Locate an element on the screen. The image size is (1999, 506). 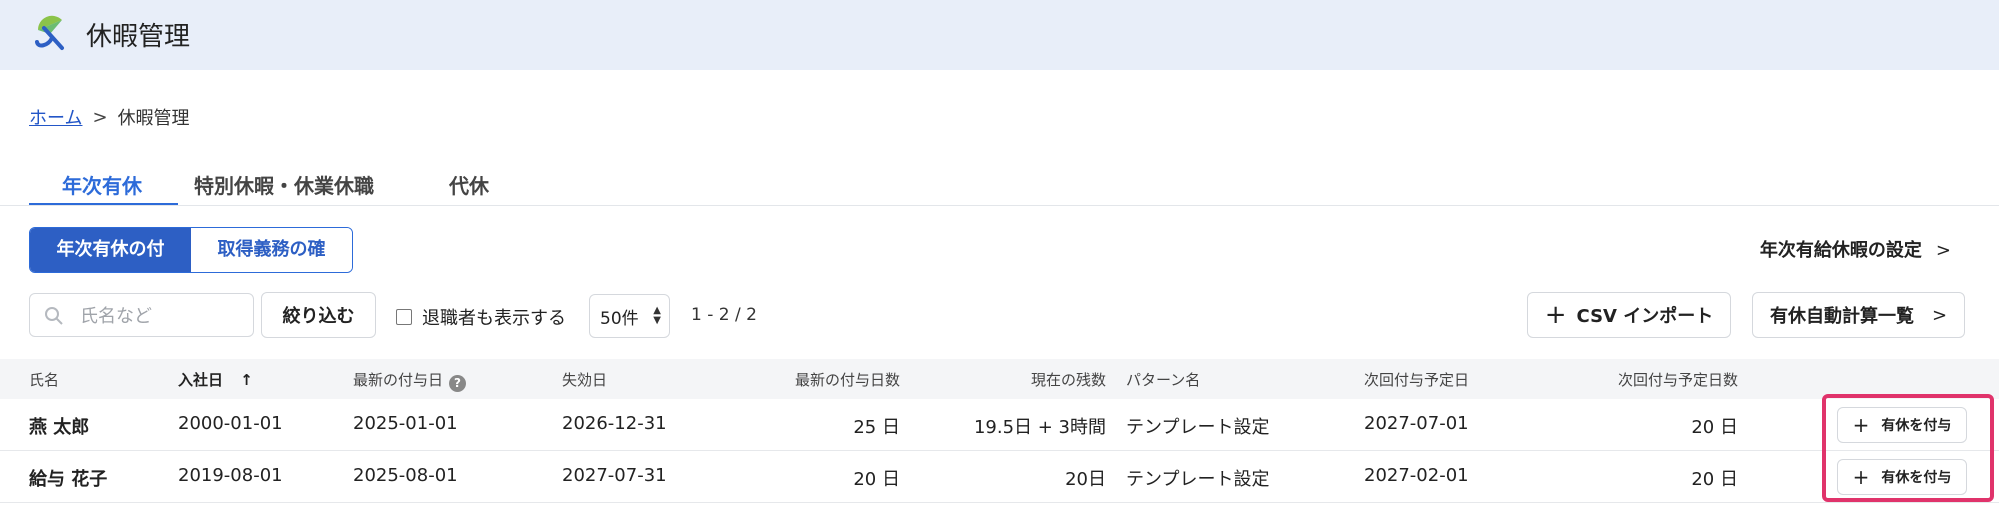
col-last-grant-date: 最新の付与日? is located at coordinates (410, 380).